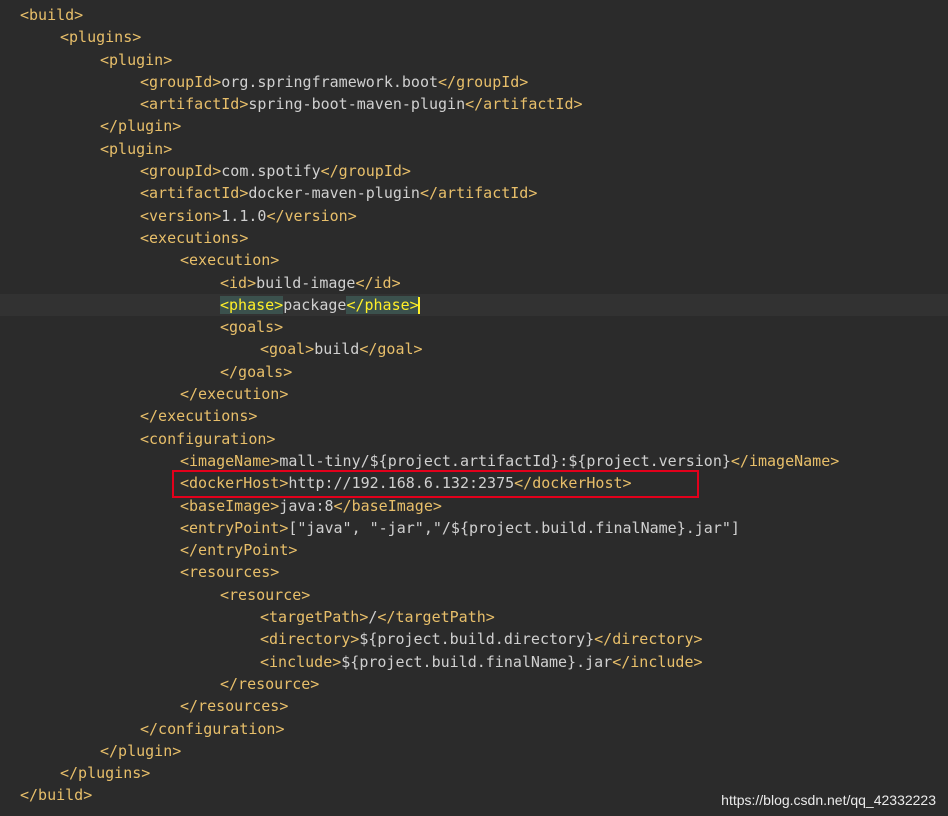 This screenshot has height=816, width=948. I want to click on xml-tag: <entryPoint>, so click(234, 527).